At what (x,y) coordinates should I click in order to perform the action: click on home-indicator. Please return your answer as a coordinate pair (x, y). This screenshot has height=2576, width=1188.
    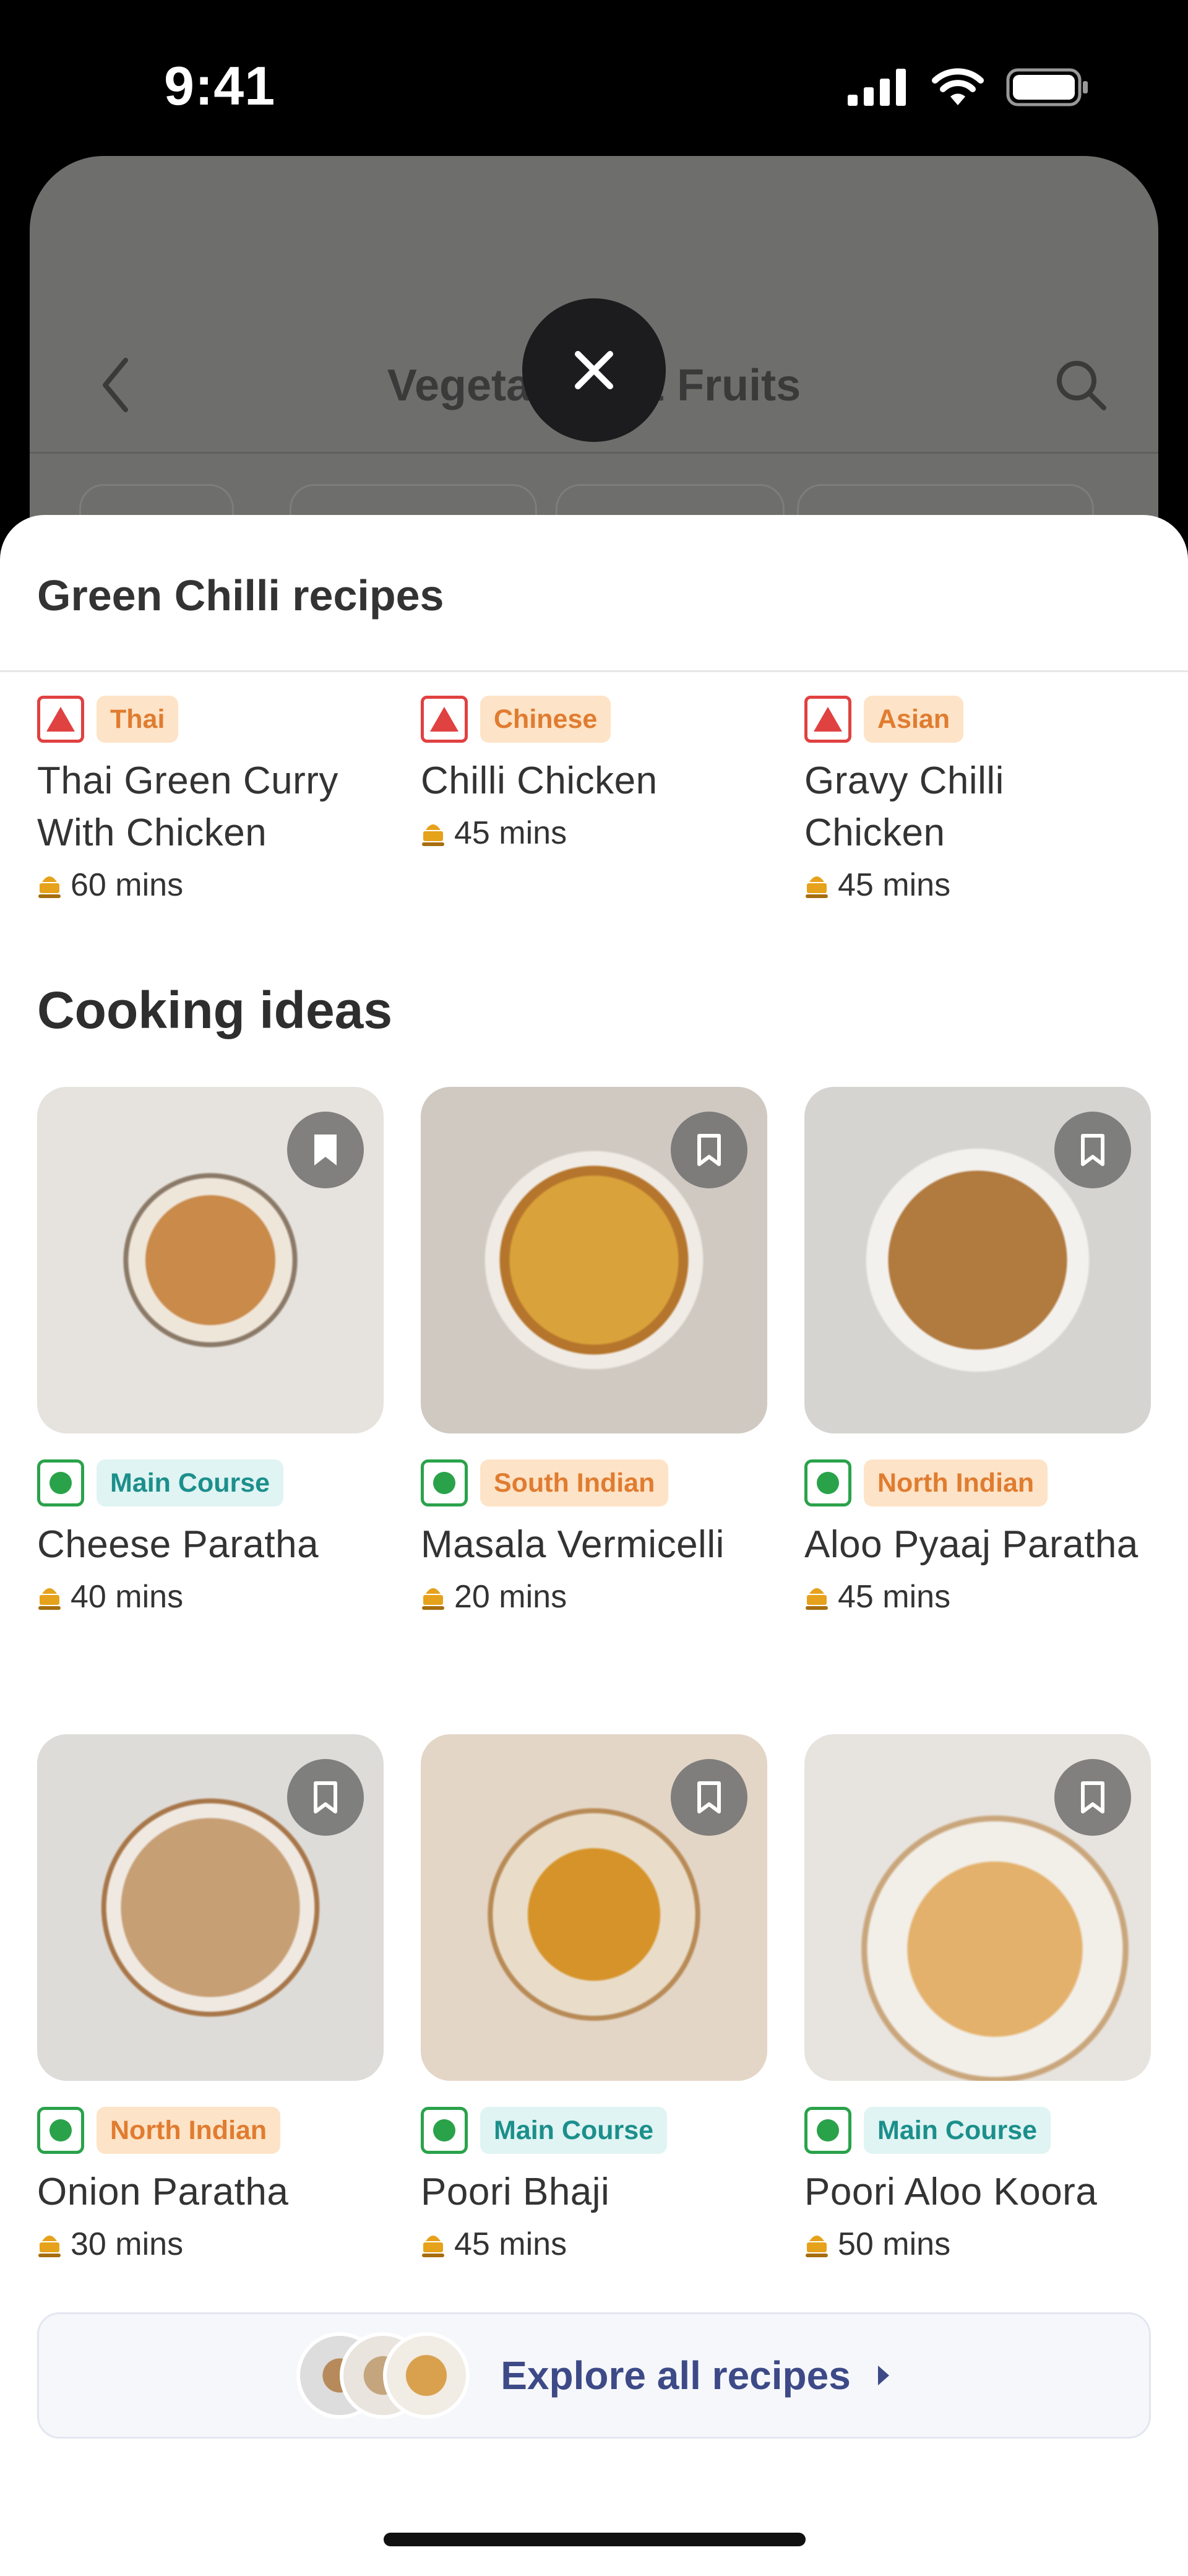
    Looking at the image, I should click on (595, 2539).